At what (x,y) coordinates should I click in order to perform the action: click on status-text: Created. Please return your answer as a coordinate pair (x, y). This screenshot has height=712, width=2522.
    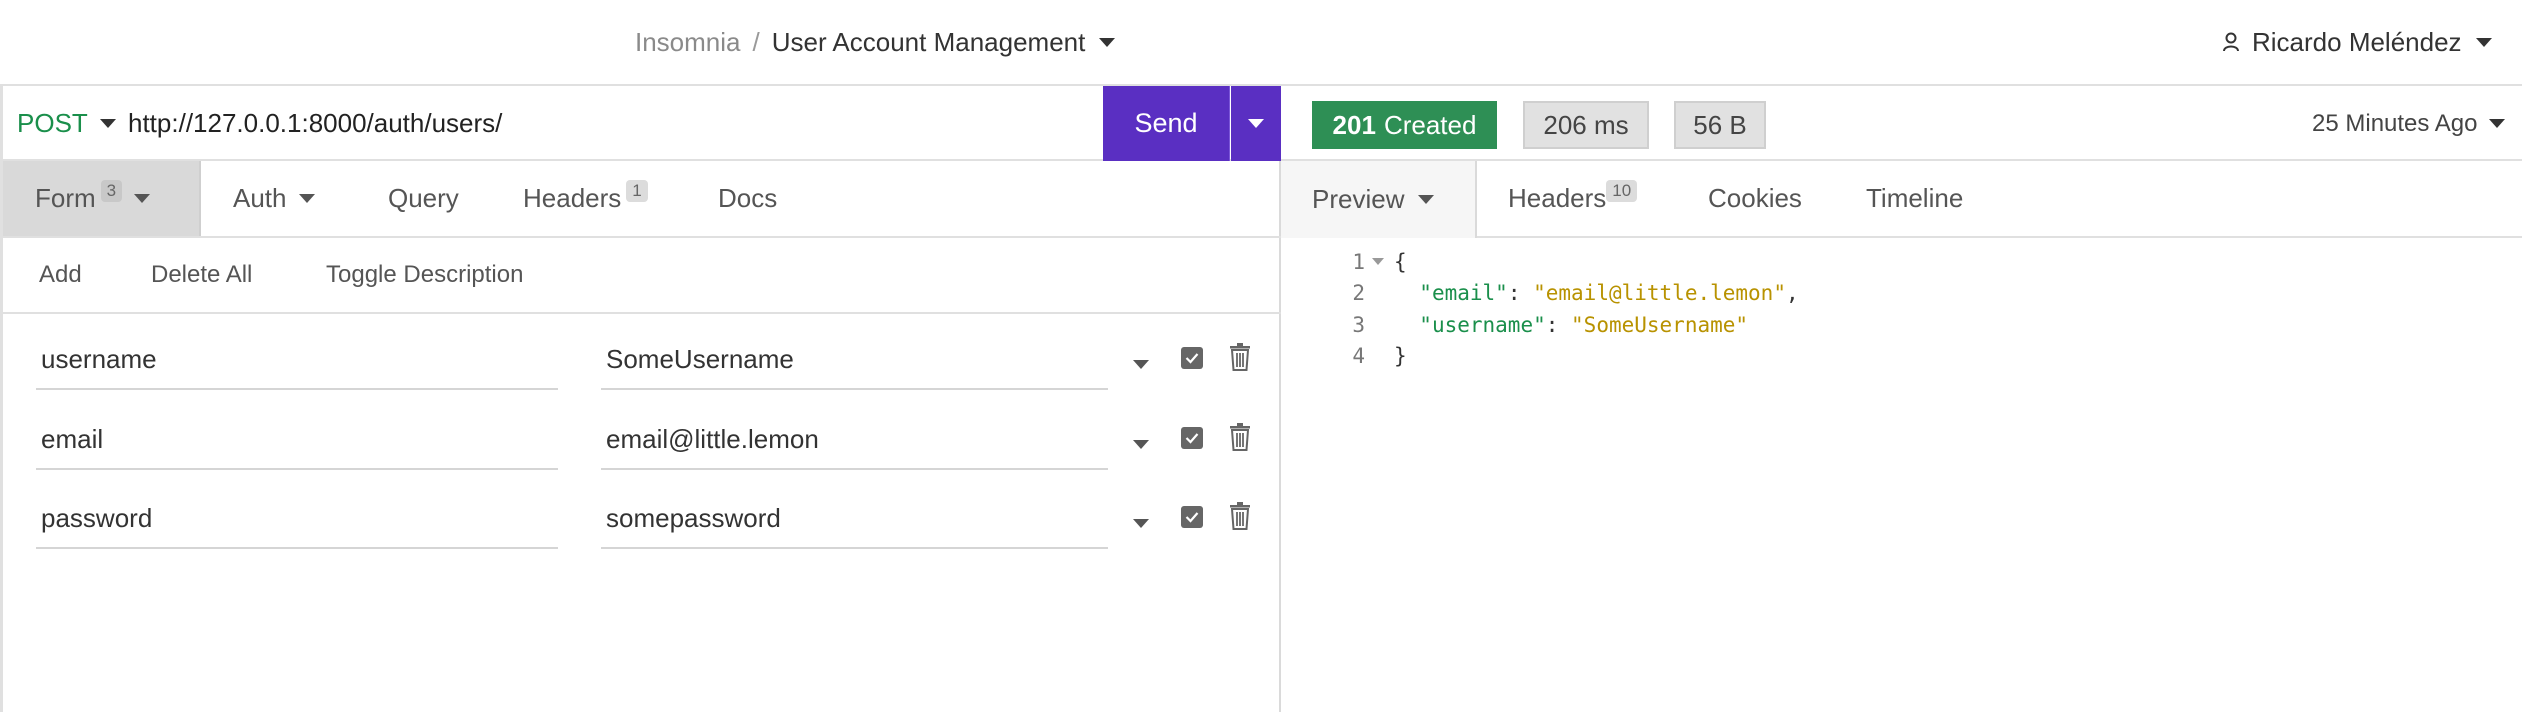
    Looking at the image, I should click on (1430, 124).